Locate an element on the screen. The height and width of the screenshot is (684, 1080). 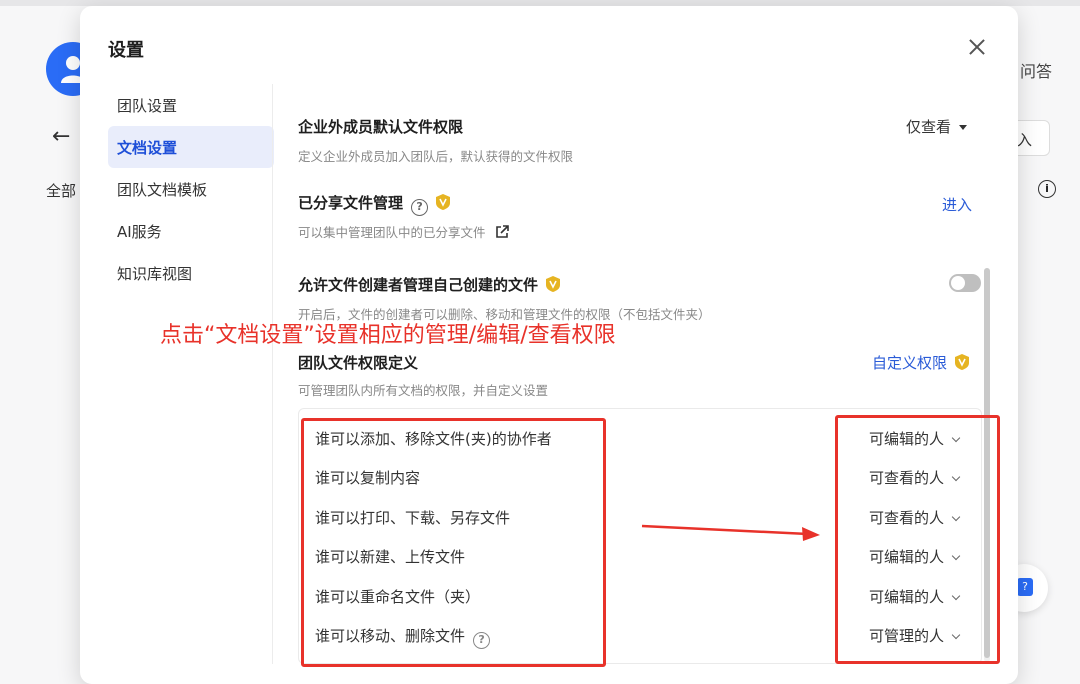
shared-files-desc: 可以集中管理团队中的已分享文件 is located at coordinates (404, 231).